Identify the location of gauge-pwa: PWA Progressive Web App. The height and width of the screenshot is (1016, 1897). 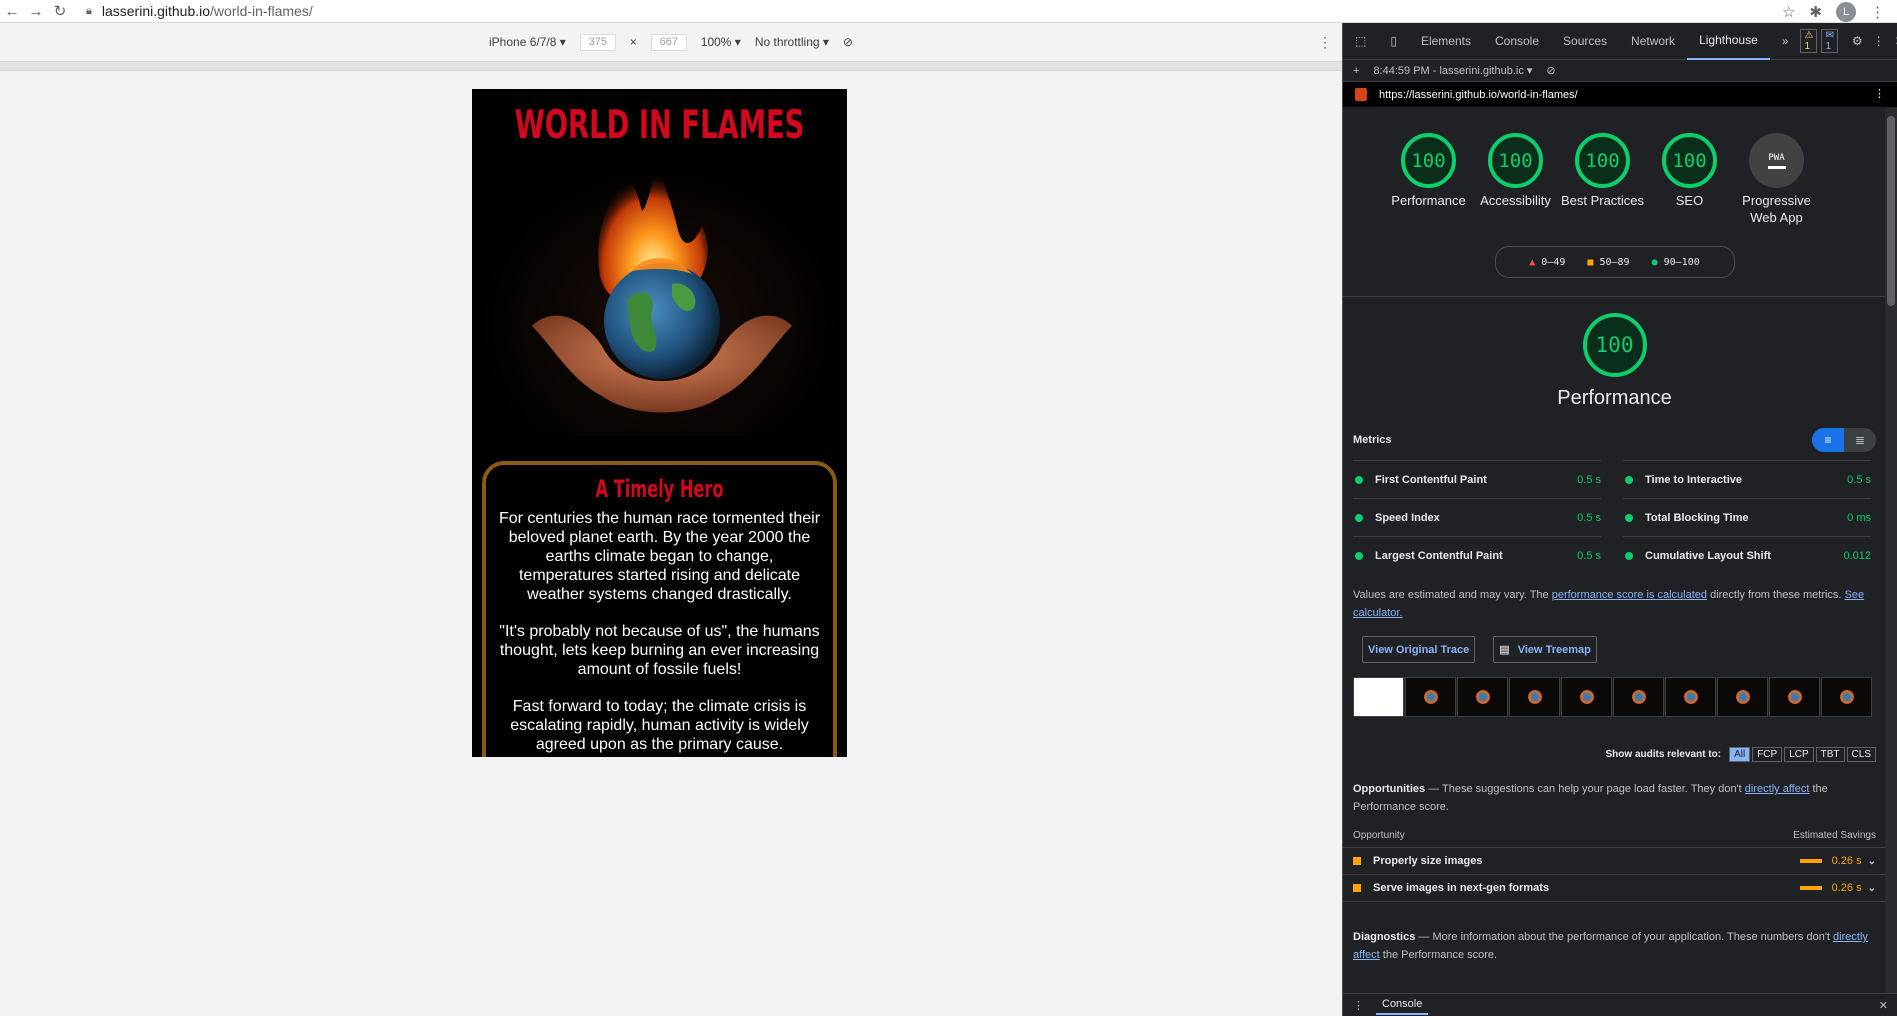
(1776, 179).